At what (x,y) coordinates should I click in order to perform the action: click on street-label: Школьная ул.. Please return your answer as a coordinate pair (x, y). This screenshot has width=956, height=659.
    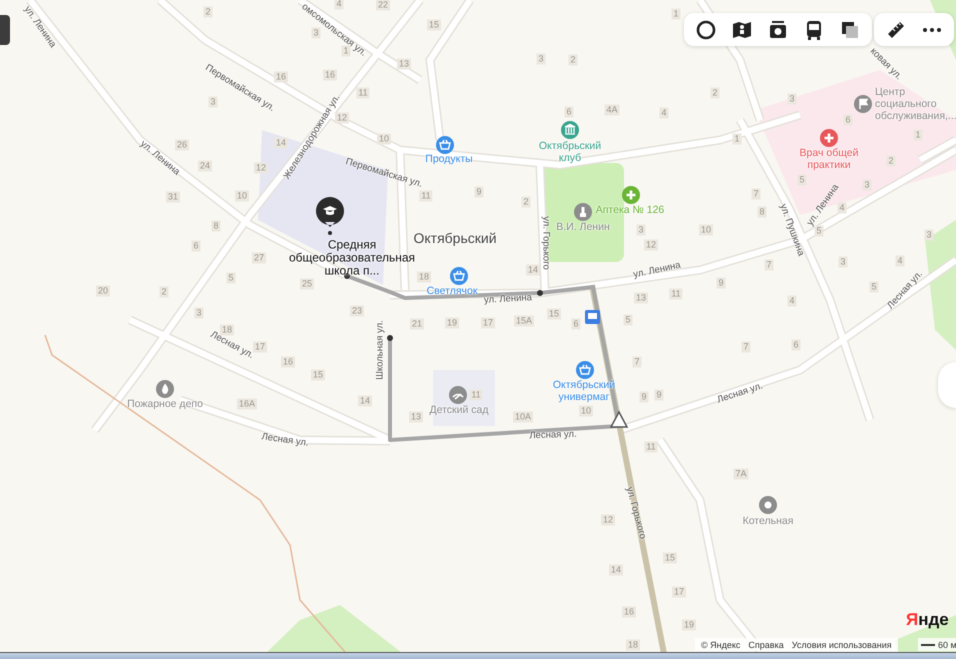
    Looking at the image, I should click on (380, 350).